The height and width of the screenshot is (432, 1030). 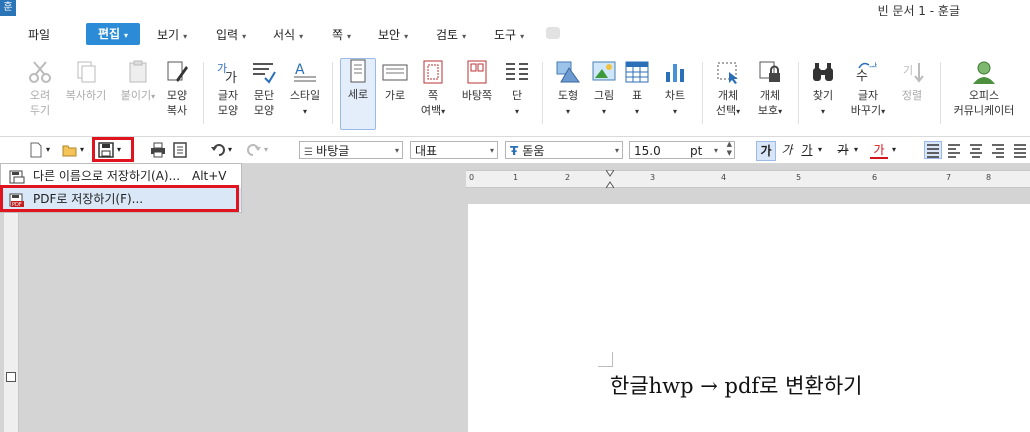 What do you see at coordinates (843, 150) in the screenshot?
I see `strikethrough-button: 가` at bounding box center [843, 150].